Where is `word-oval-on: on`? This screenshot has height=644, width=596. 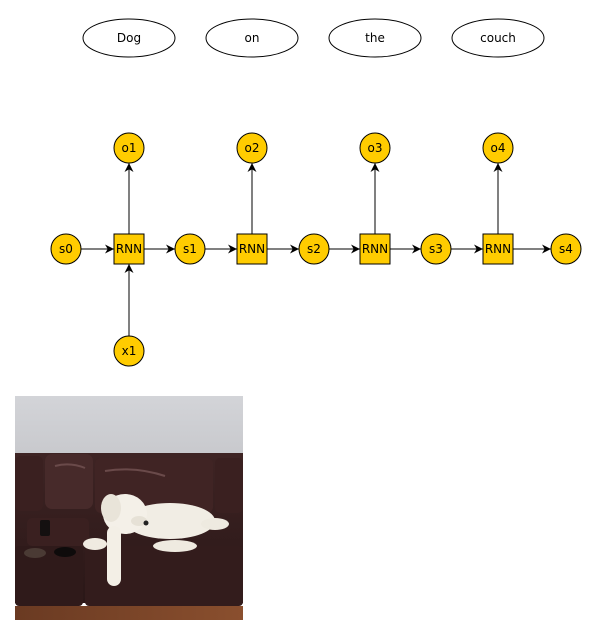
word-oval-on: on is located at coordinates (252, 38).